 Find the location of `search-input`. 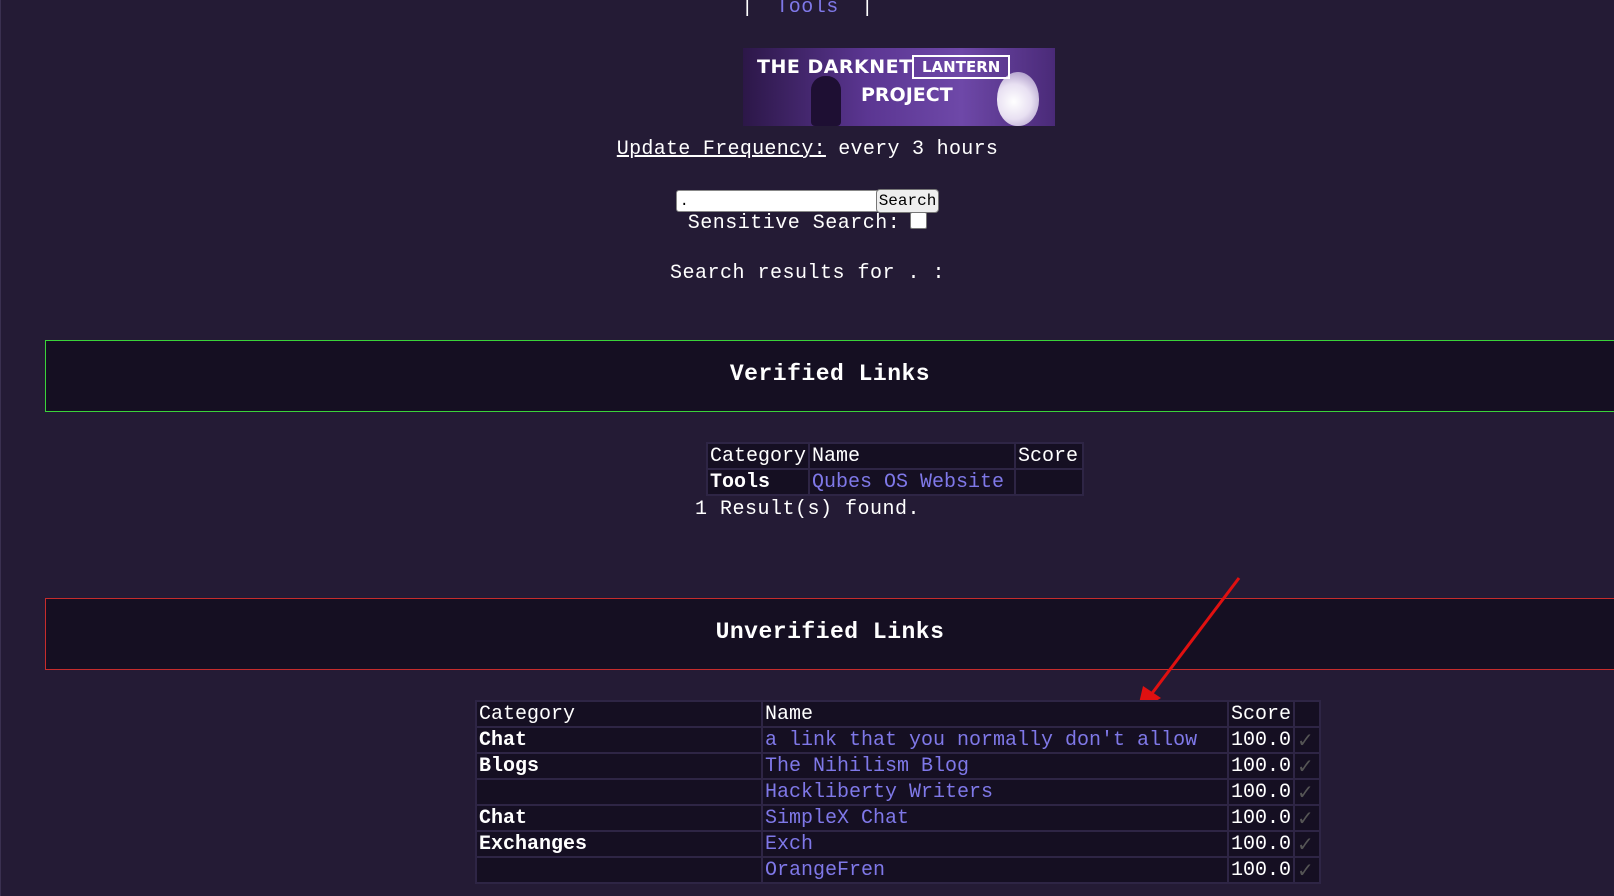

search-input is located at coordinates (777, 201).